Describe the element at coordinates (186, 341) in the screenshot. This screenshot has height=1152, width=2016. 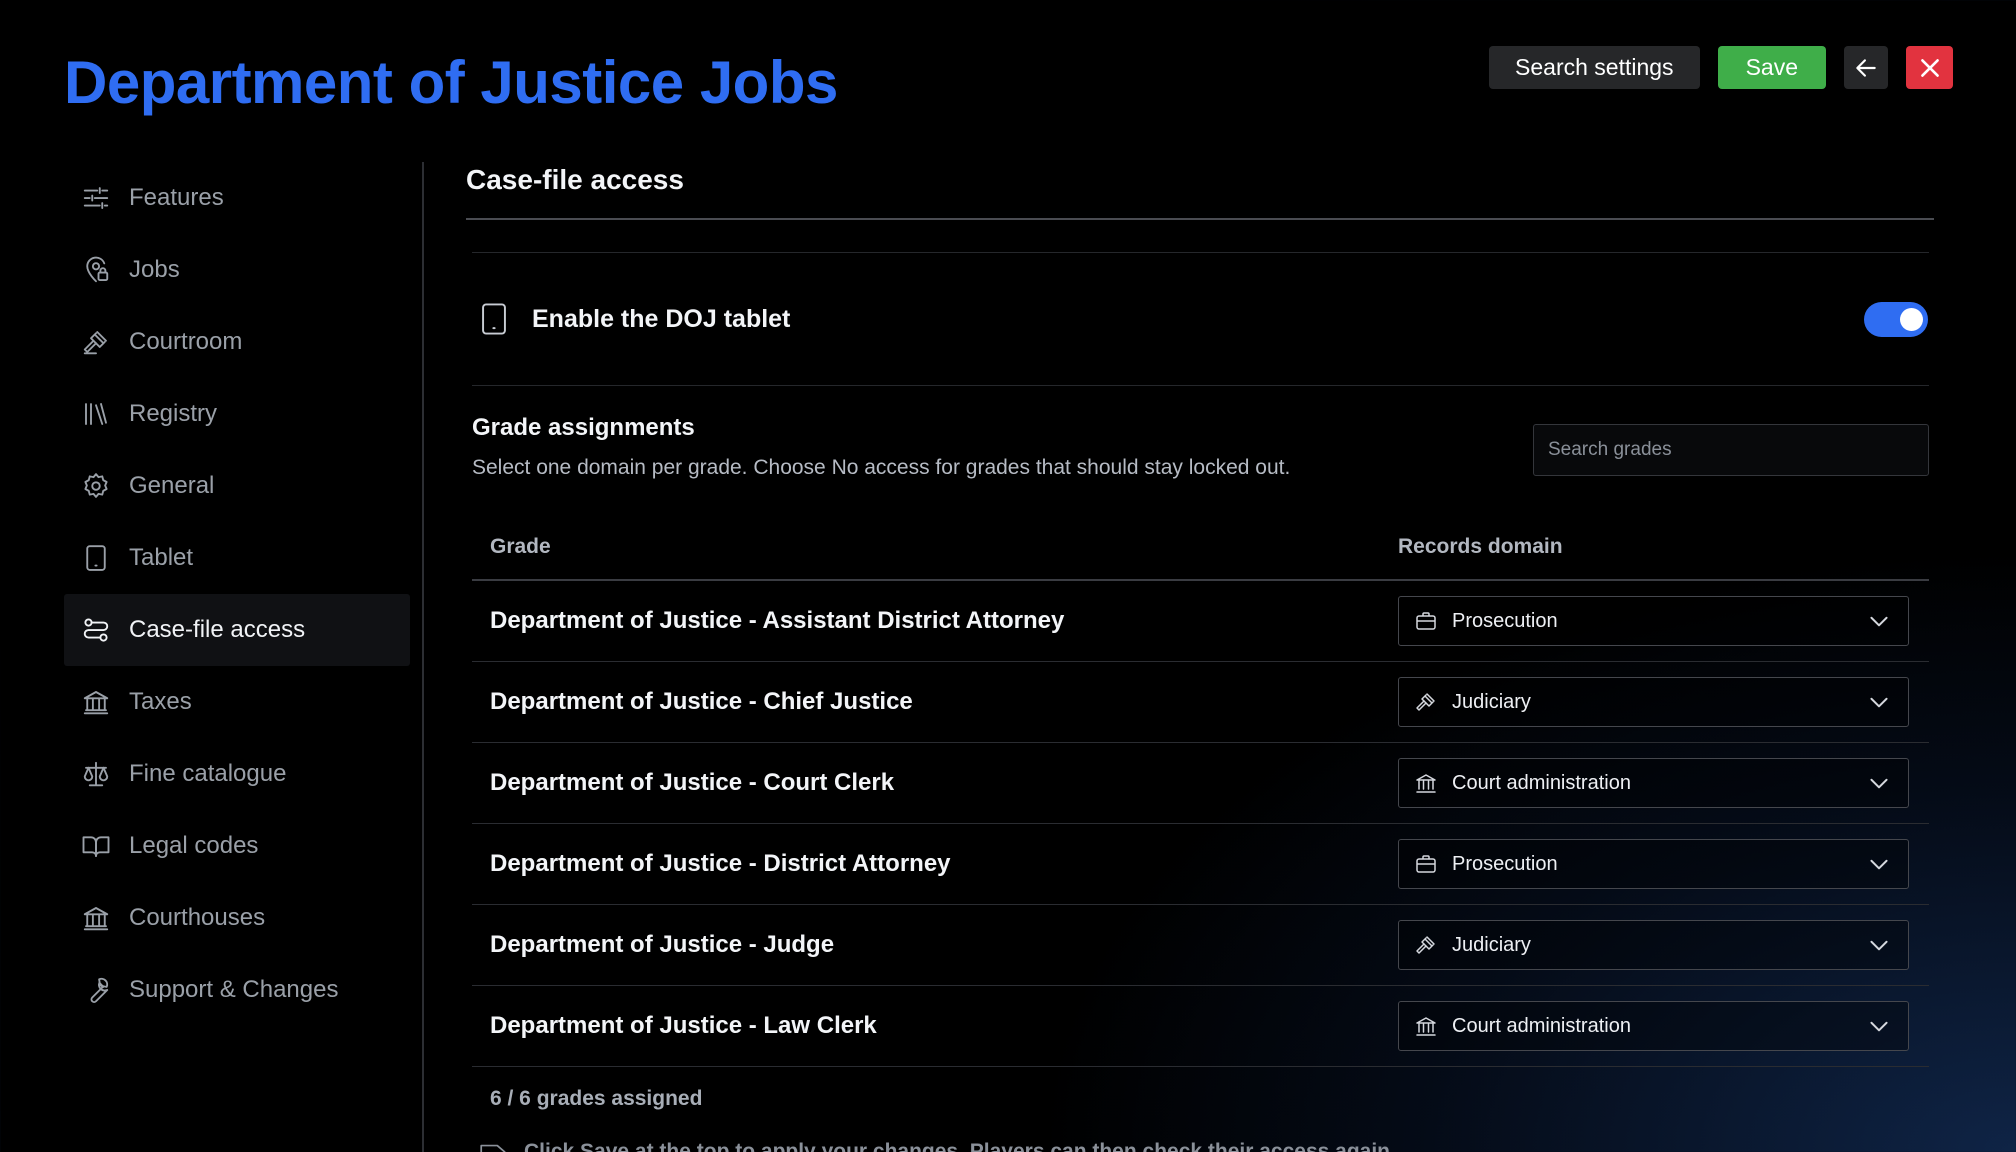
I see `sidebar-item-label: Courtroom` at that location.